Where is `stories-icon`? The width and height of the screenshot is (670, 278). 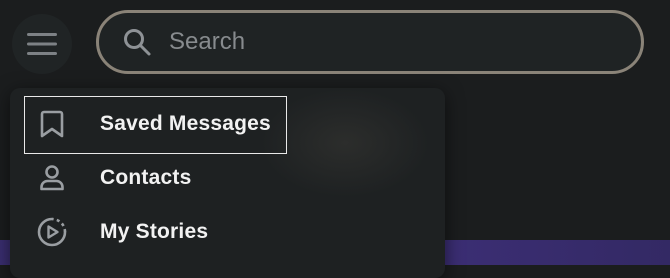 stories-icon is located at coordinates (52, 232).